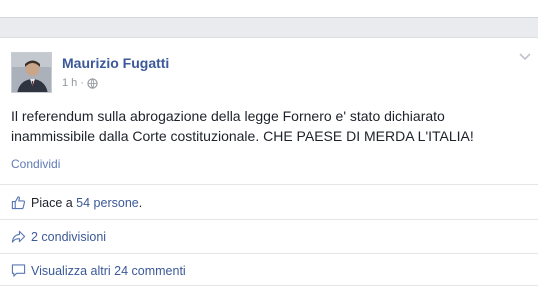 The height and width of the screenshot is (288, 538). What do you see at coordinates (18, 236) in the screenshot?
I see `share-arrow-icon` at bounding box center [18, 236].